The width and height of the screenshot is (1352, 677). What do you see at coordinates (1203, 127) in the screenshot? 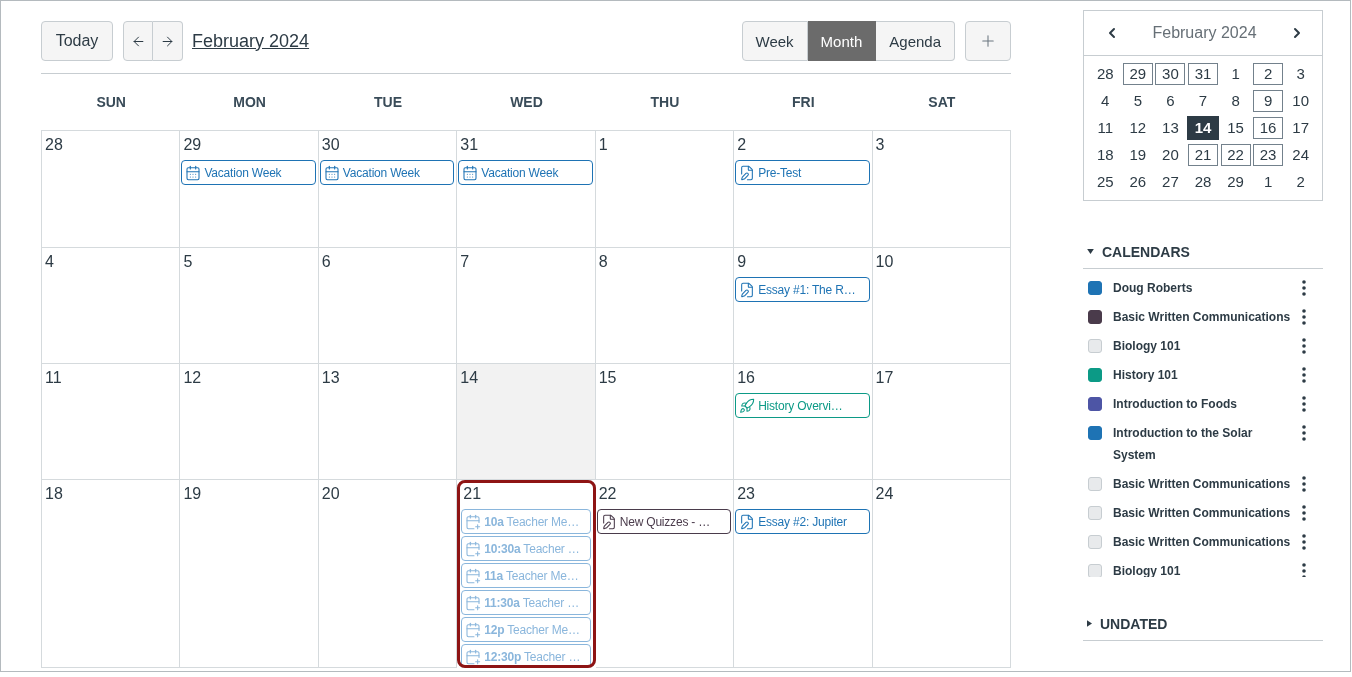
I see `mini-calendar-day: 14` at bounding box center [1203, 127].